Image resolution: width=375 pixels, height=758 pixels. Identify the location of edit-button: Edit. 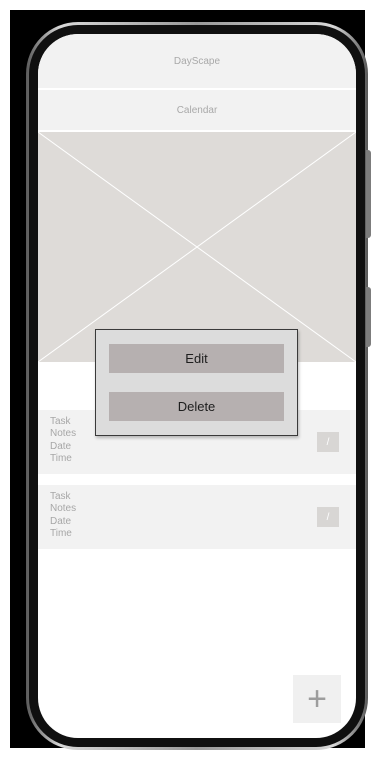
(196, 358).